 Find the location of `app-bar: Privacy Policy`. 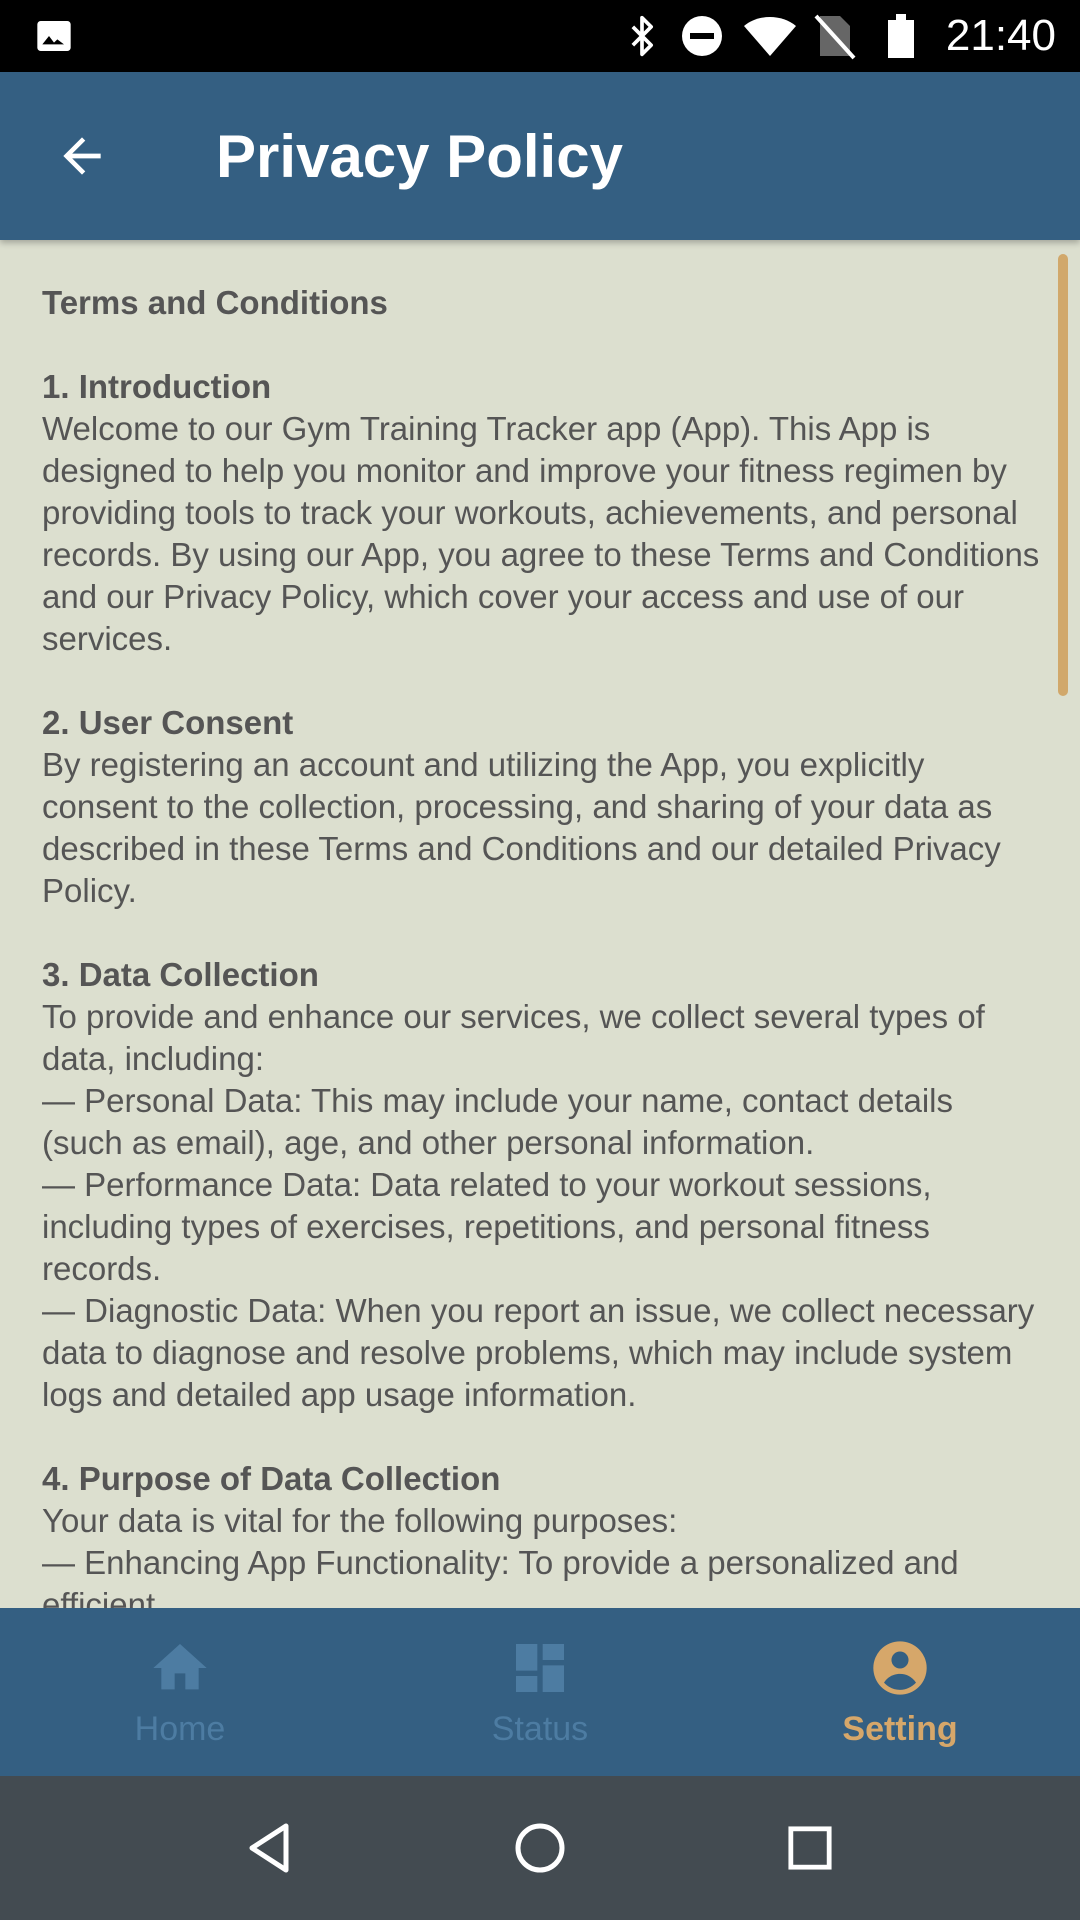

app-bar: Privacy Policy is located at coordinates (540, 156).